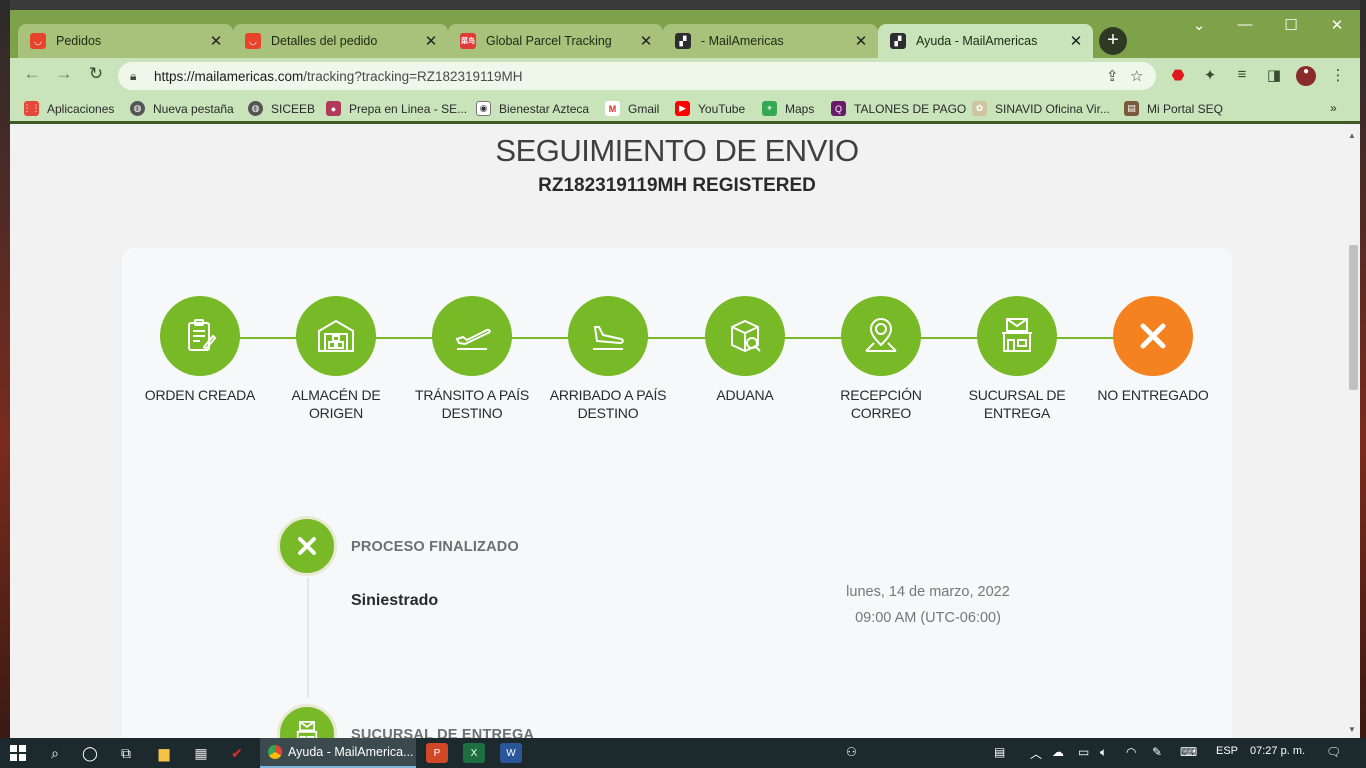  Describe the element at coordinates (483, 108) in the screenshot. I see `eye-icon: ◉` at that location.